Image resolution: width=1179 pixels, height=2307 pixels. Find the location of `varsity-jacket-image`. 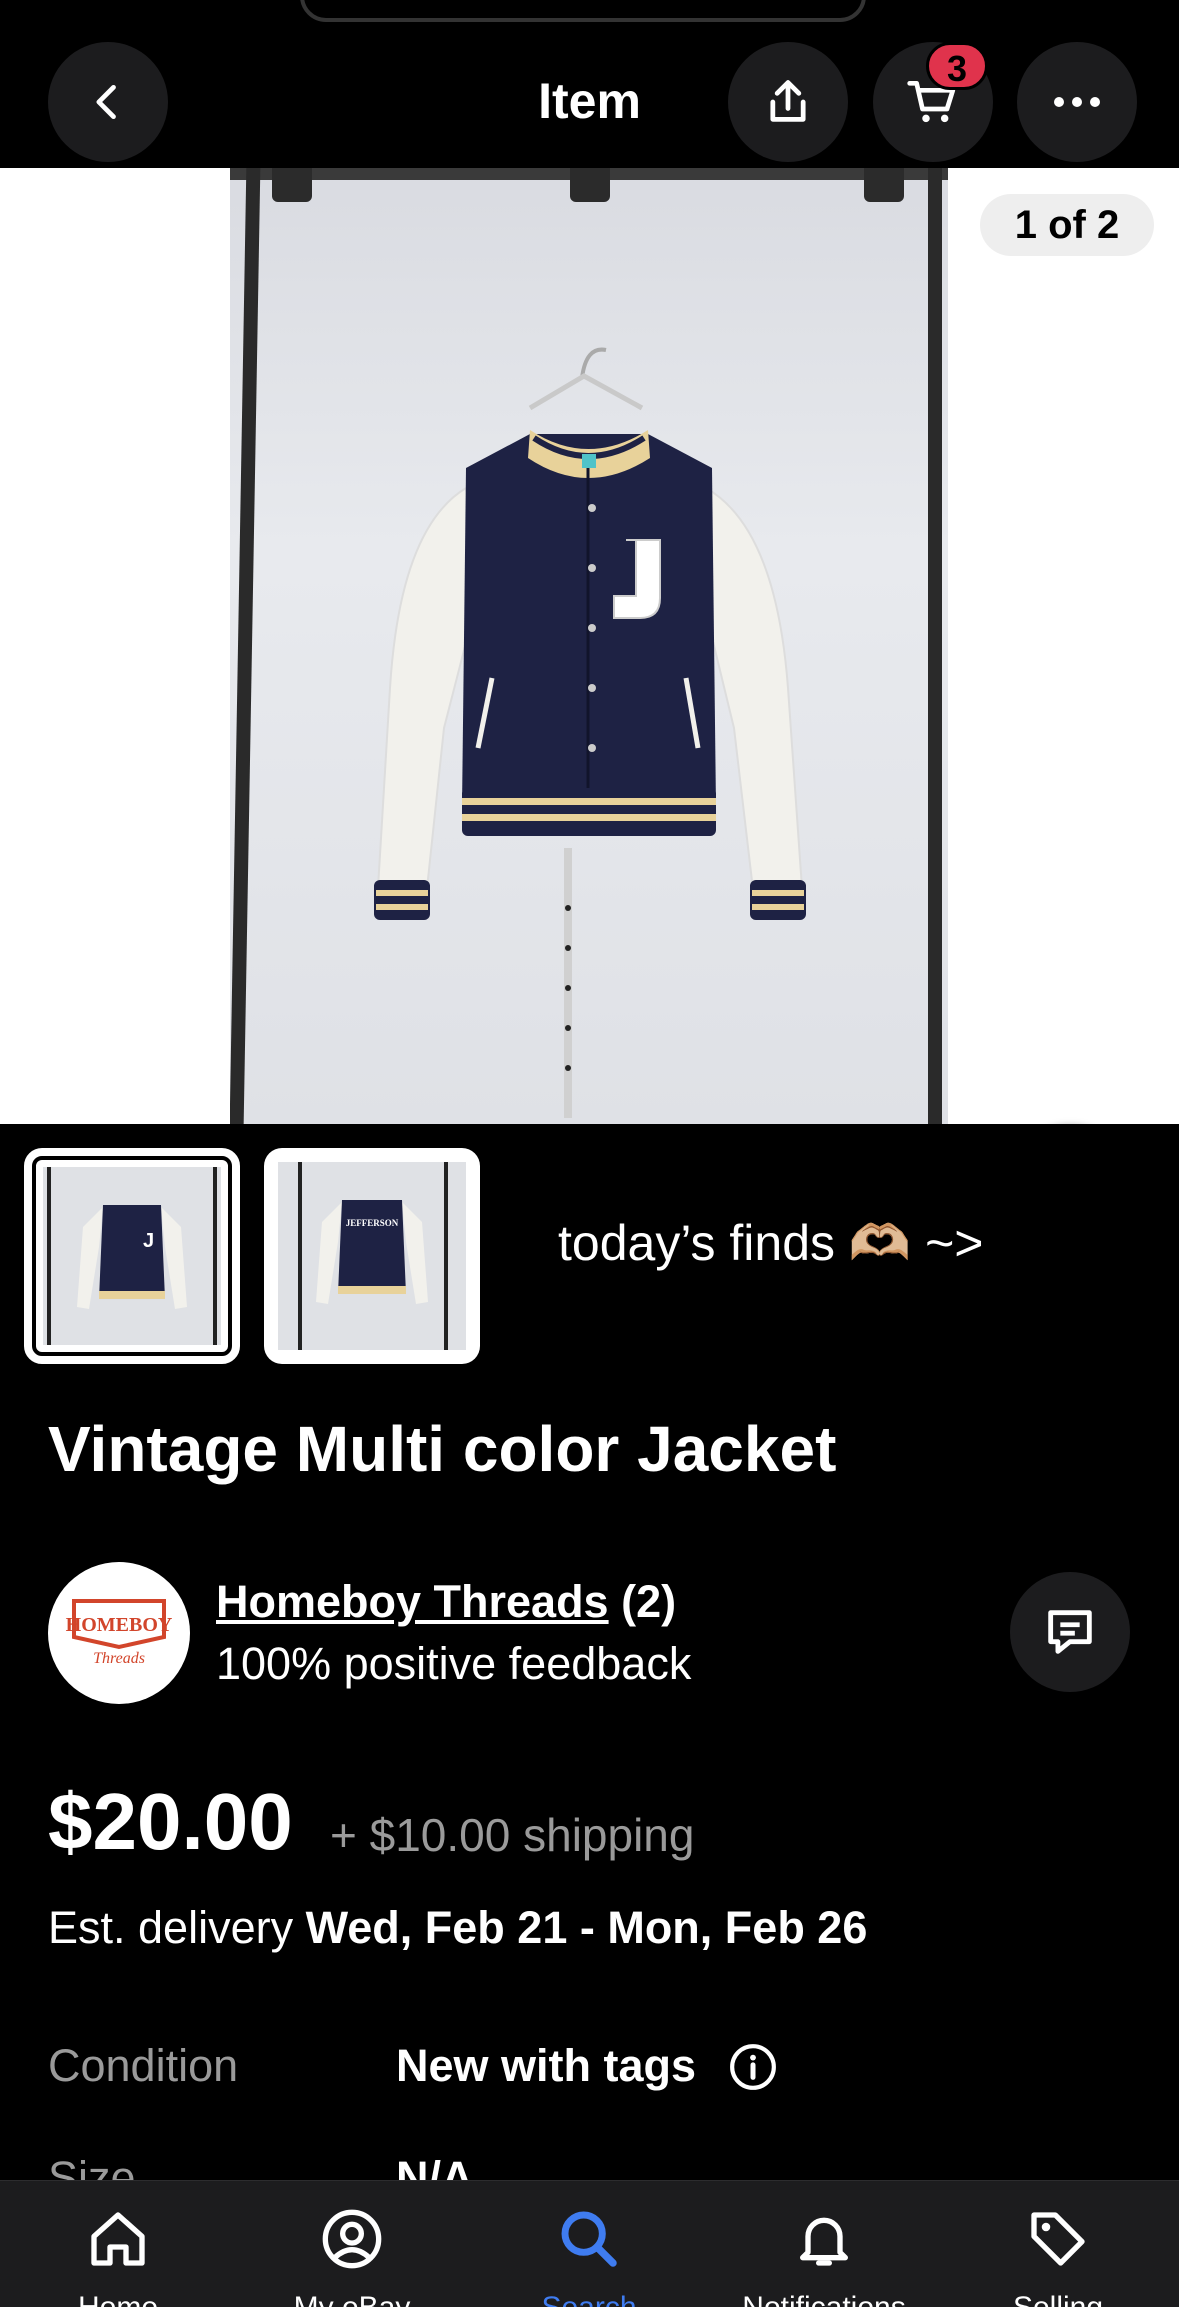

varsity-jacket-image is located at coordinates (590, 732).